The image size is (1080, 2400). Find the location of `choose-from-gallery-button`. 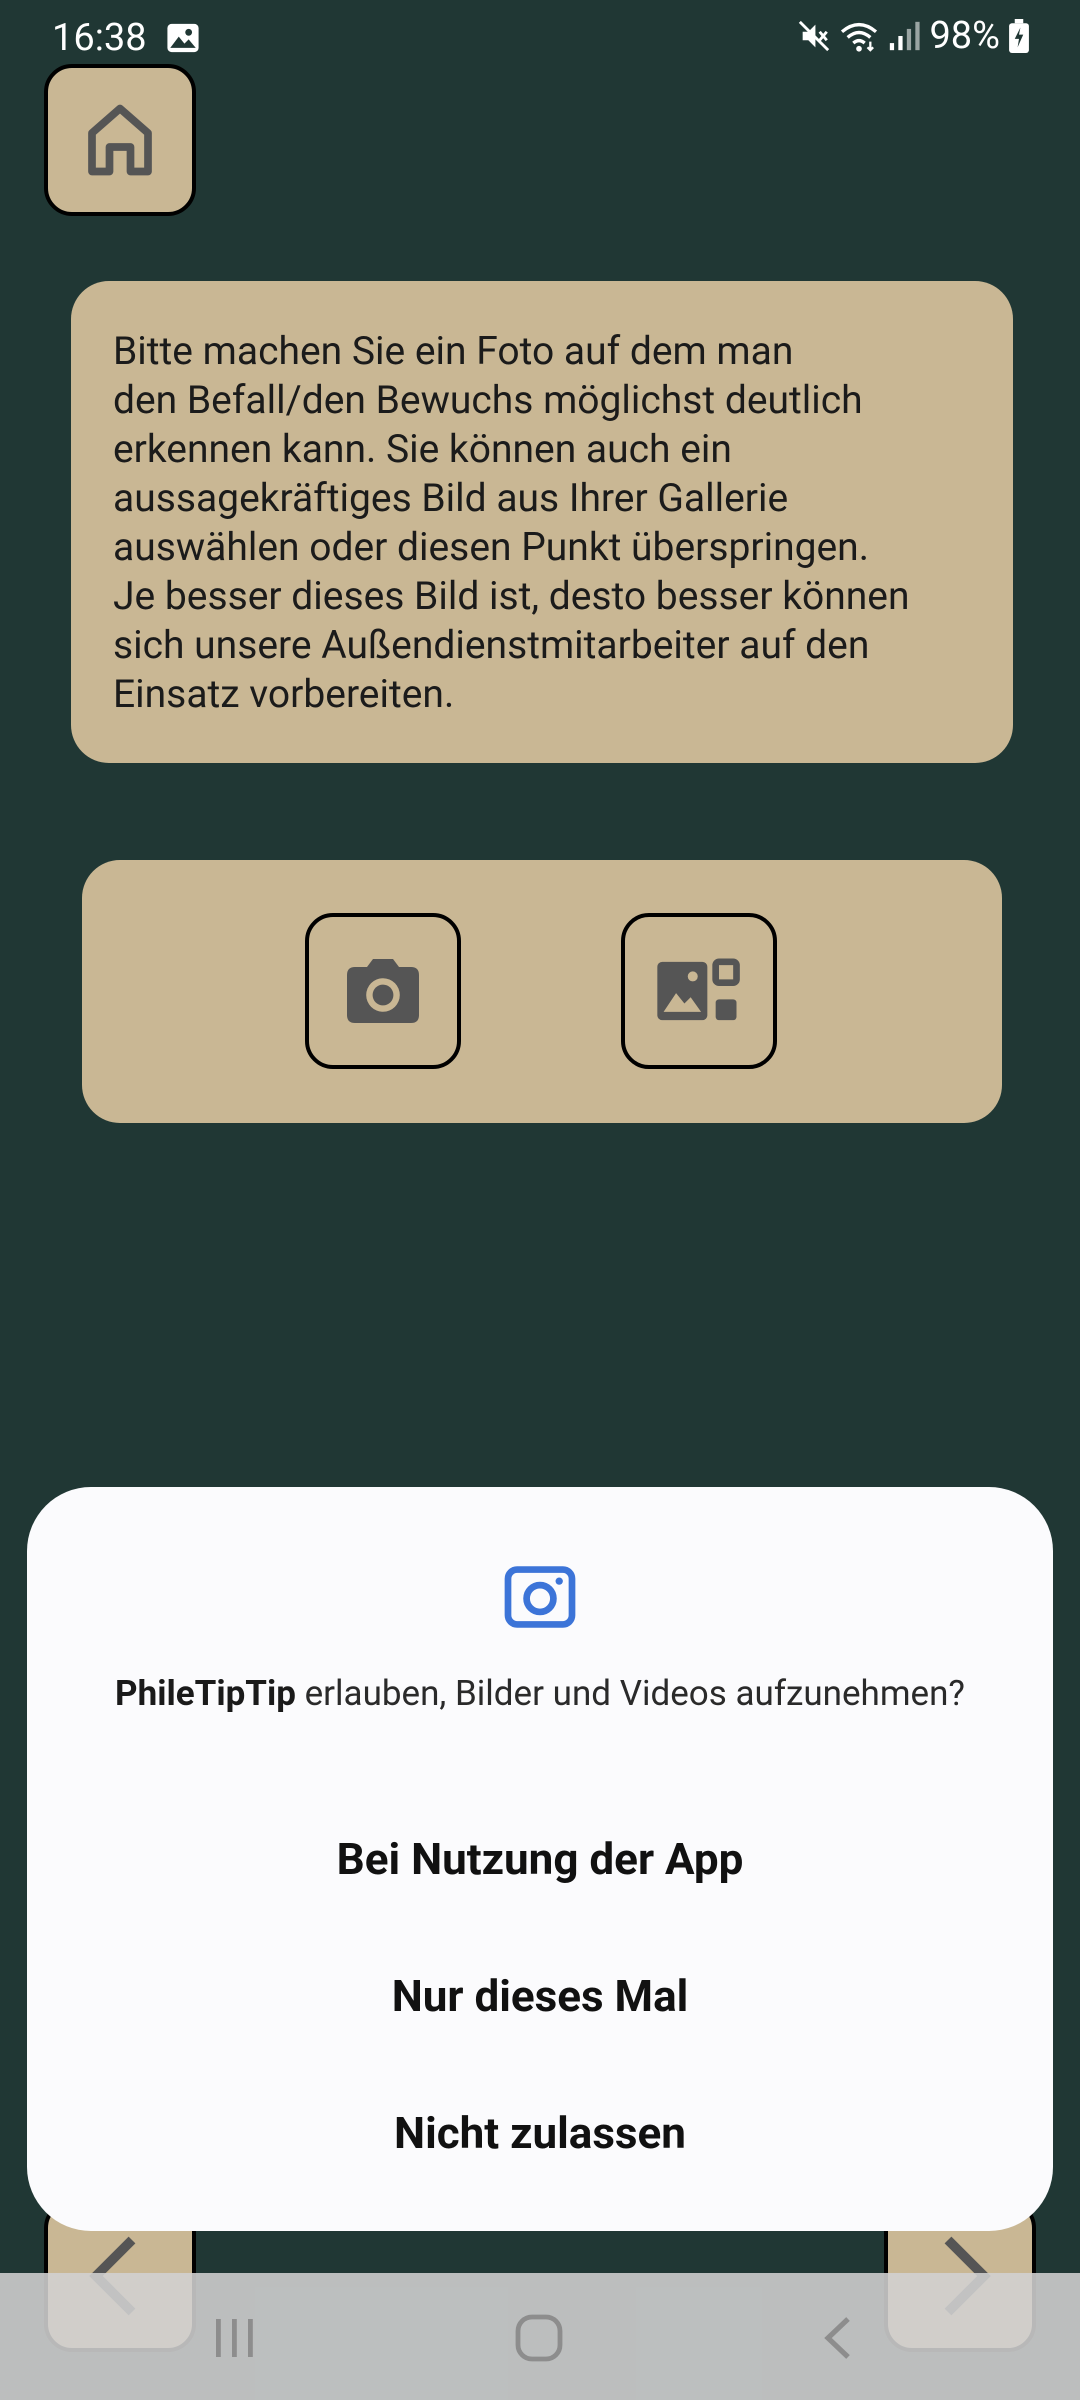

choose-from-gallery-button is located at coordinates (699, 991).